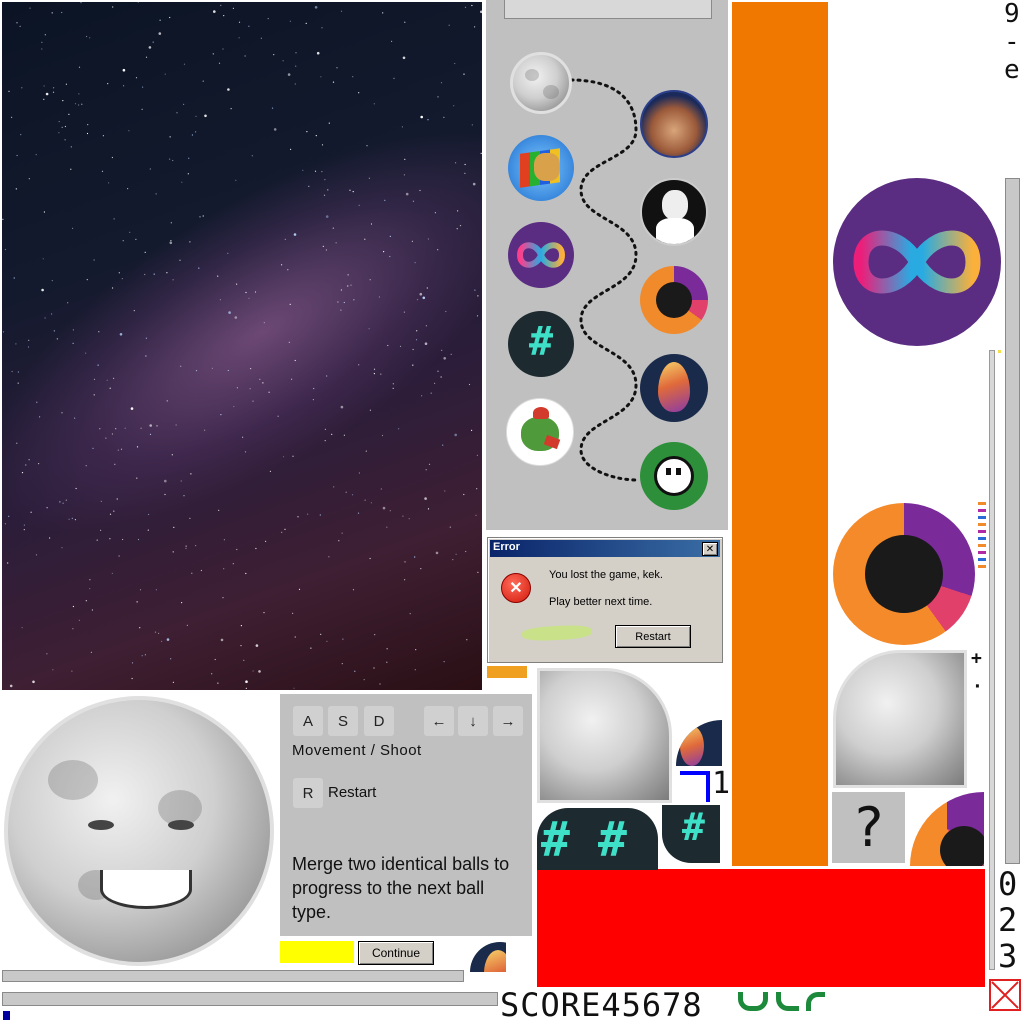  I want to click on horizontal-slider-bar, so click(250, 999).